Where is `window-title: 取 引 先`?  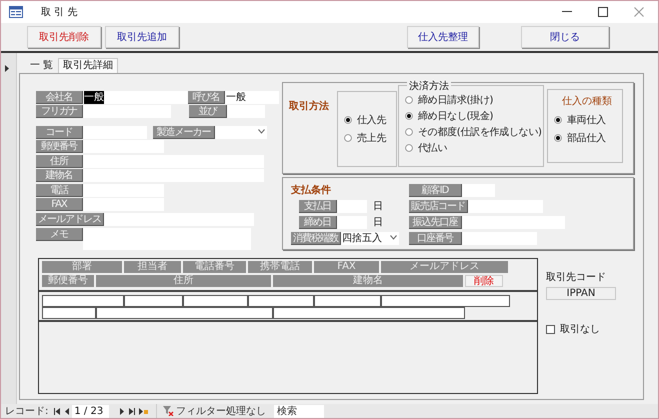 window-title: 取 引 先 is located at coordinates (59, 12).